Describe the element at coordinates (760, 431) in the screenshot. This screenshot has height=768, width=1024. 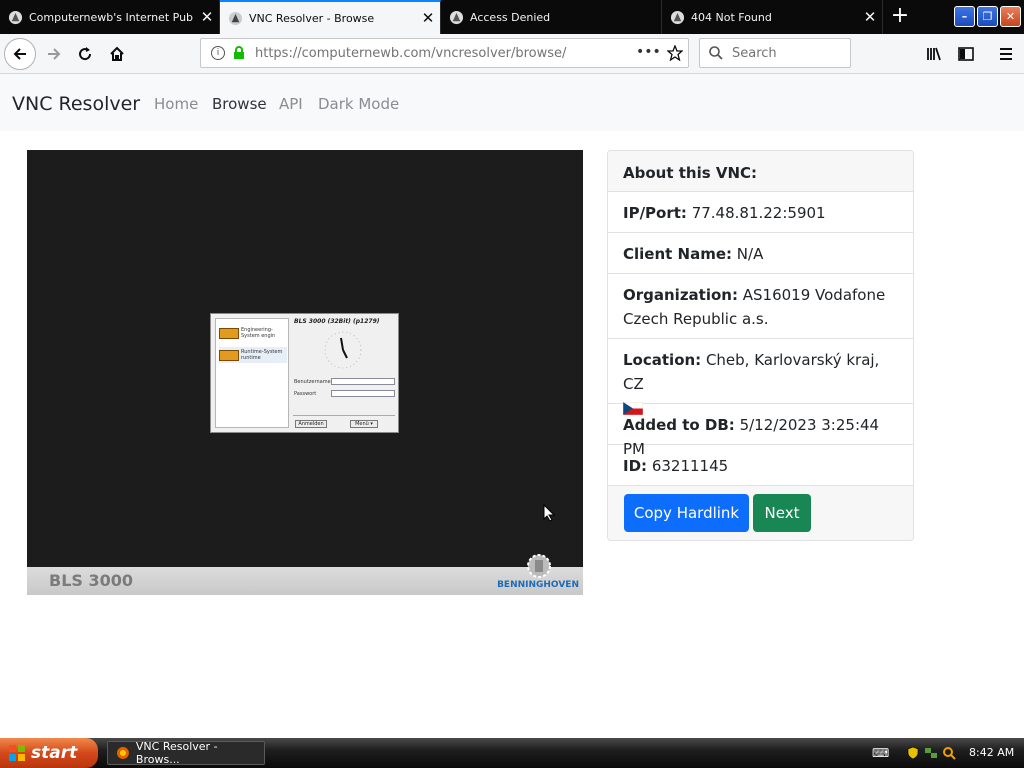
I see `info-row-added: Added to DB: 5/12/2023 3:25:44 PM` at that location.